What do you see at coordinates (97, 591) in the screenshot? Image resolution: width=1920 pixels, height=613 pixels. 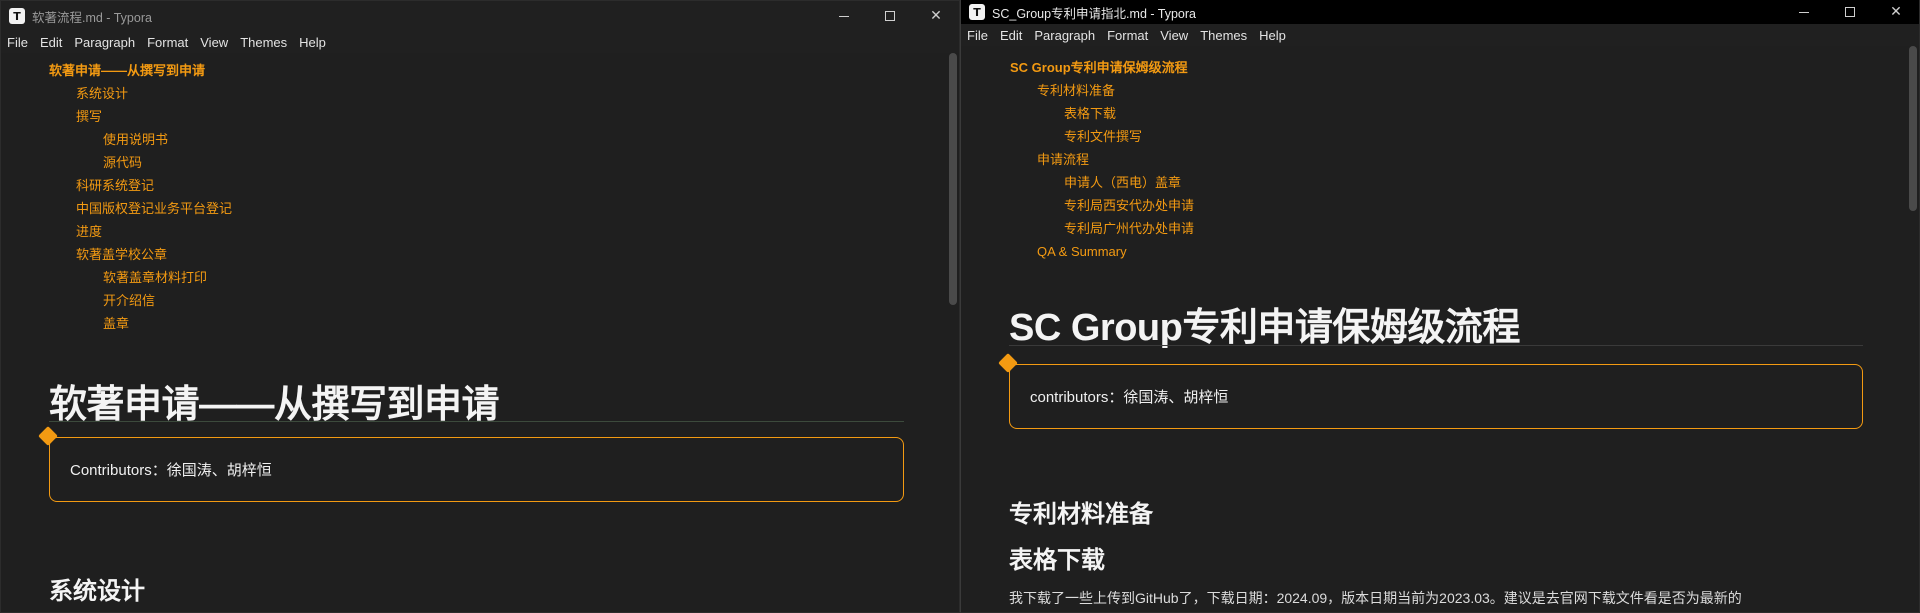 I see `section-heading: 系统设计` at bounding box center [97, 591].